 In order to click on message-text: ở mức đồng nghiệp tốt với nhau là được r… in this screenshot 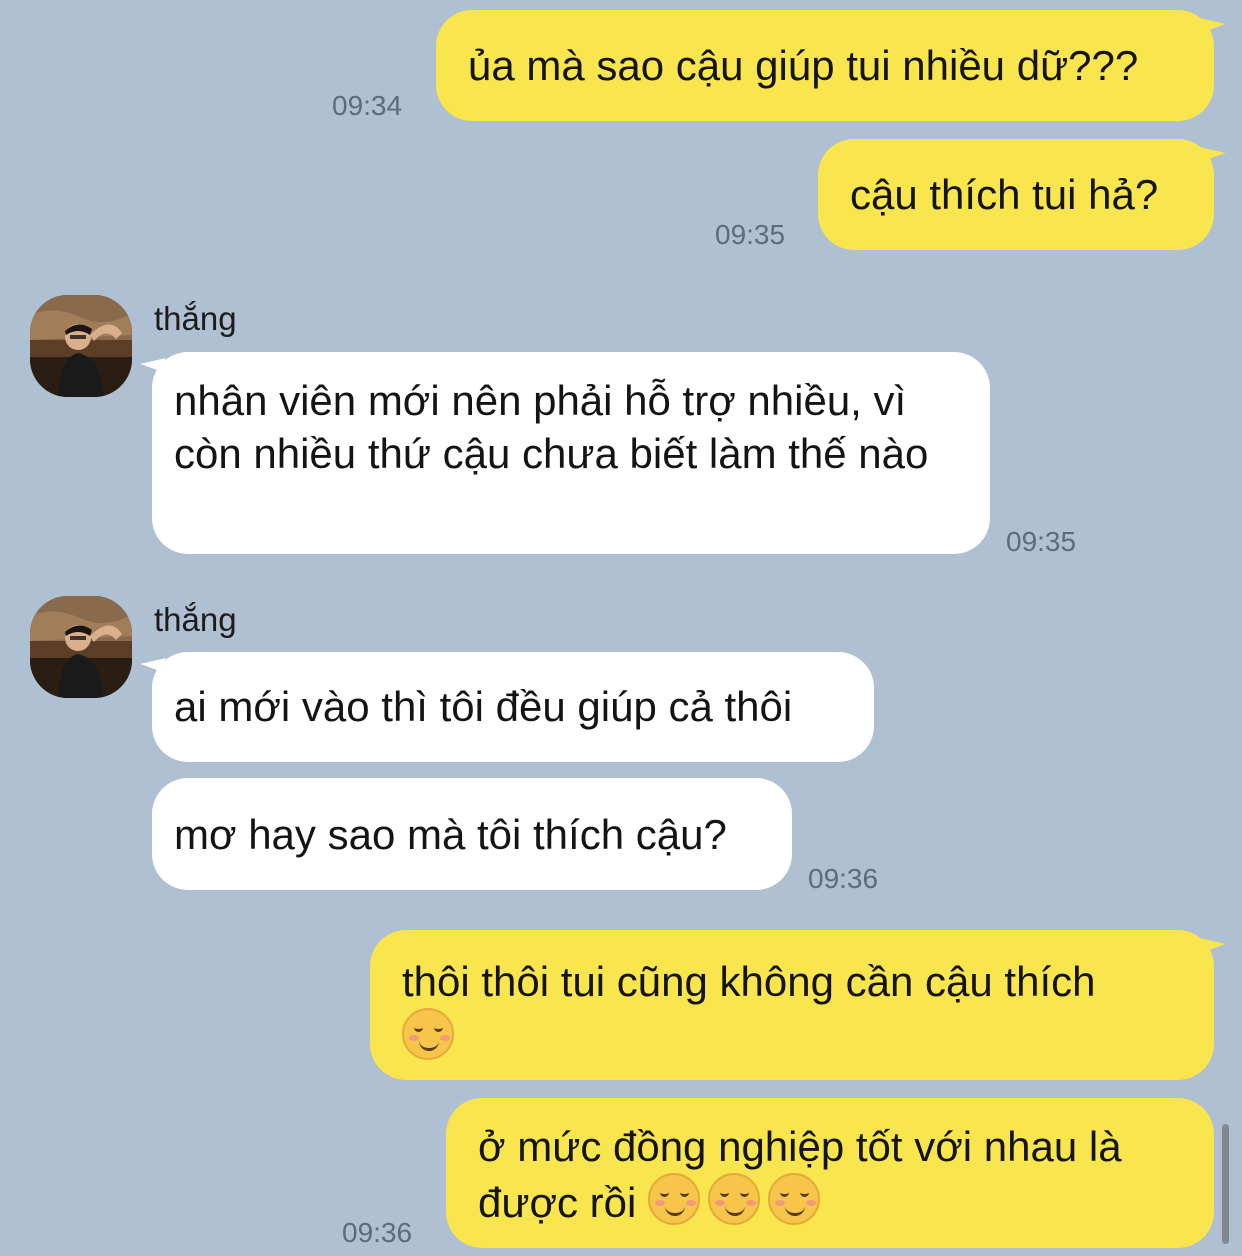, I will do `click(838, 1174)`.